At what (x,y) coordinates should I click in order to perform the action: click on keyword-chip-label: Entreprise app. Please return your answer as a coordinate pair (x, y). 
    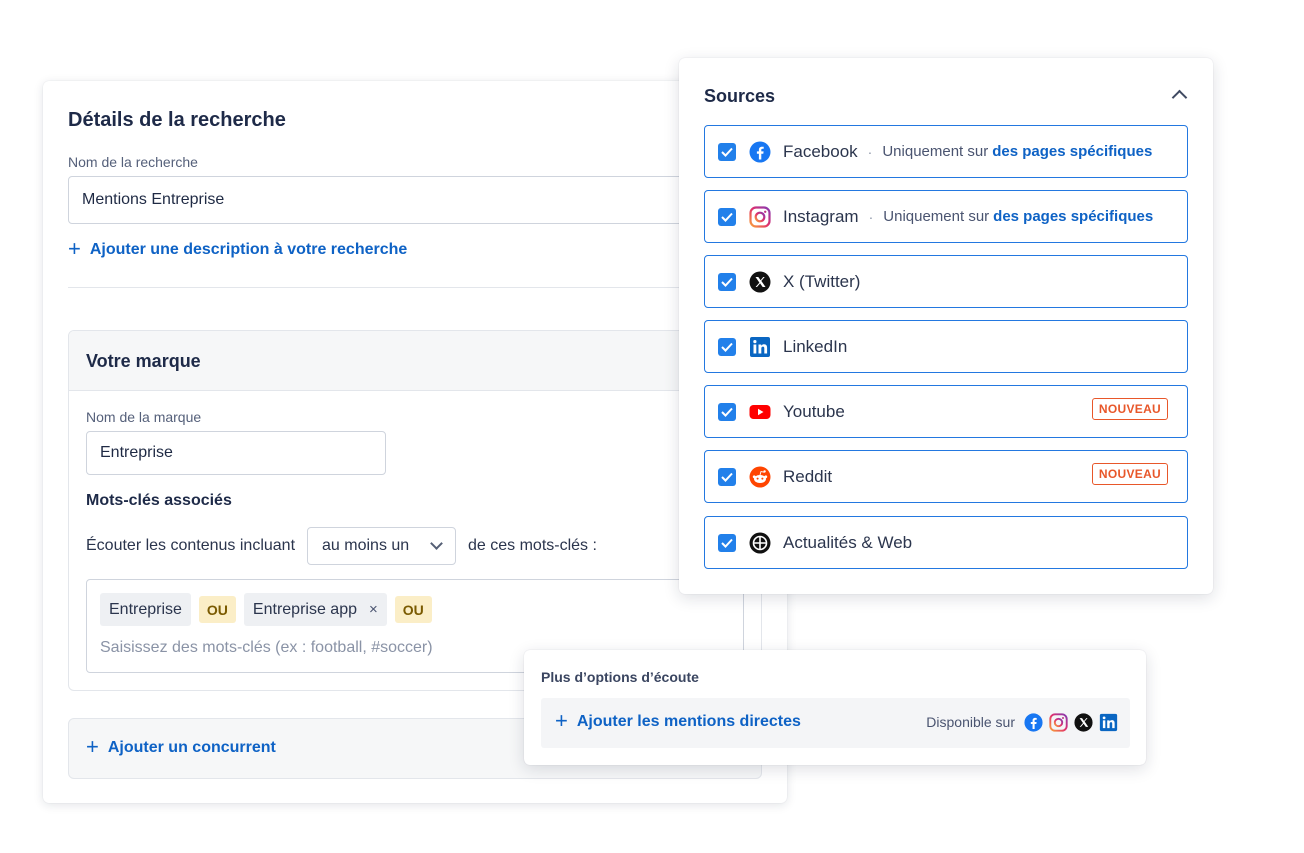
    Looking at the image, I should click on (304, 609).